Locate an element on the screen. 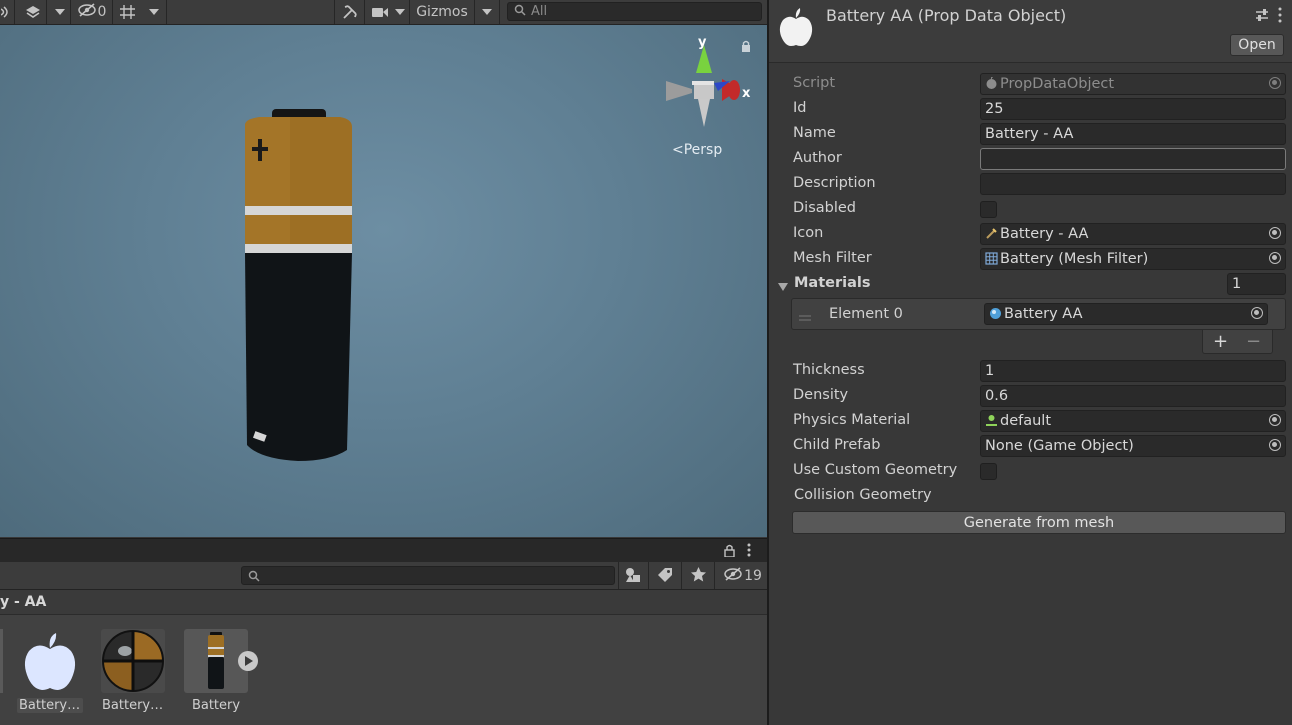 The image size is (1292, 725). hidden-packages-toggle: 19 is located at coordinates (743, 575).